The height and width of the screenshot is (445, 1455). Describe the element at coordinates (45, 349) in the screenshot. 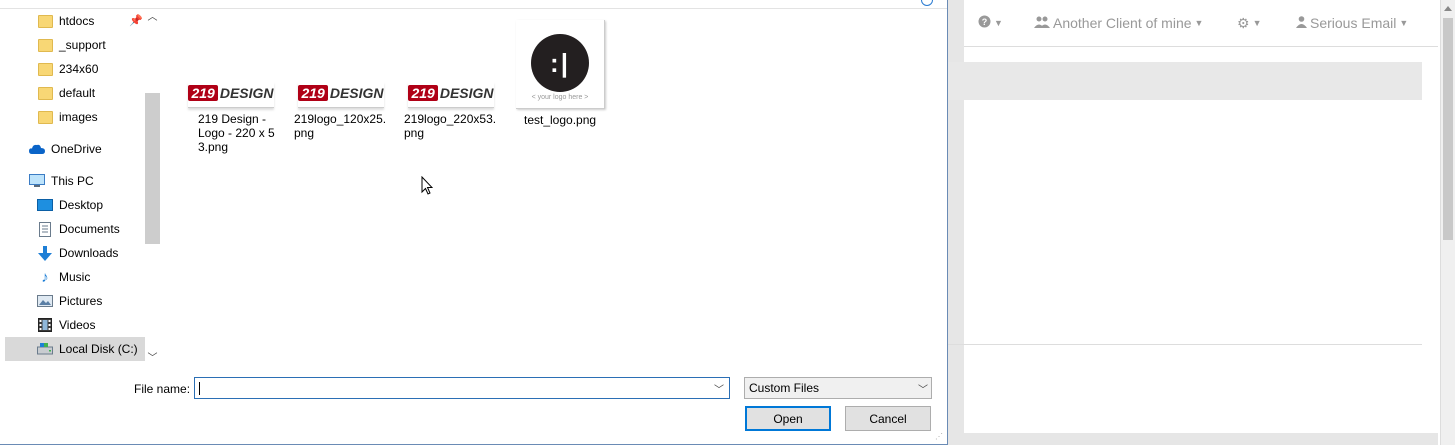

I see `drive-icon` at that location.